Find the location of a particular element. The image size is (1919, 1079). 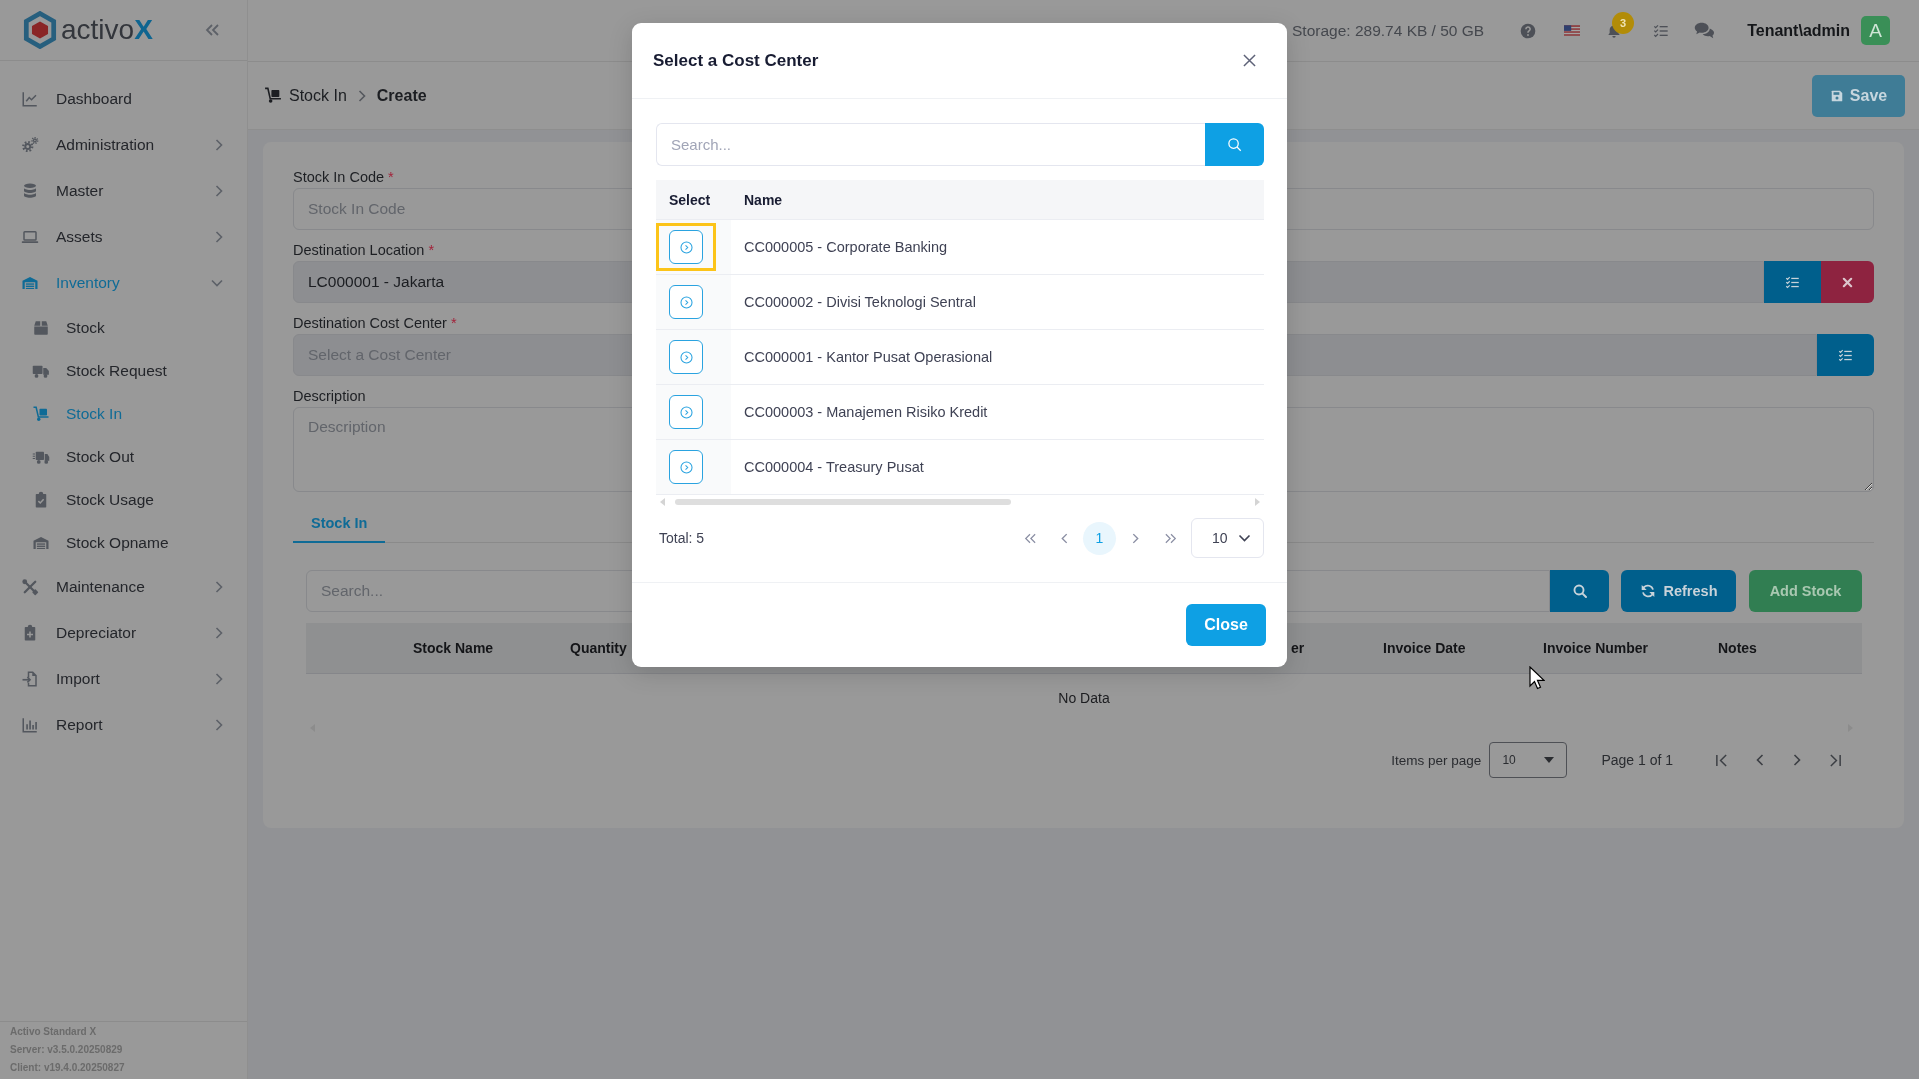

notification-badge: 3 is located at coordinates (1623, 22).